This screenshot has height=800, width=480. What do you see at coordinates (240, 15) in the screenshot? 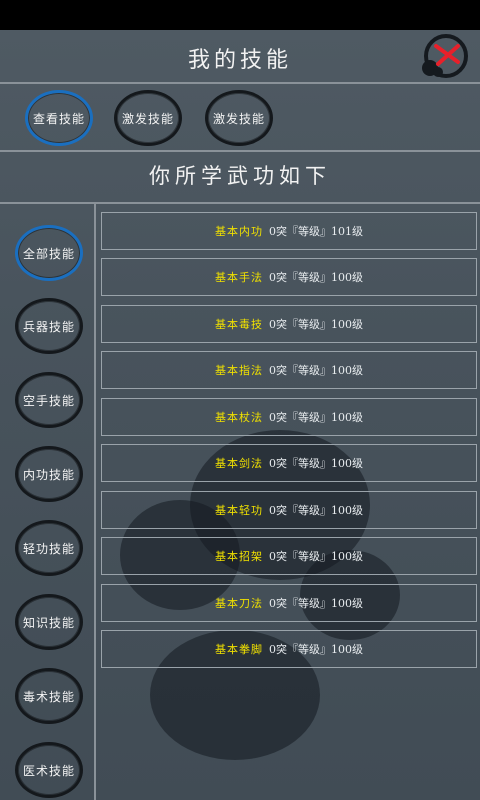
I see `status-bar` at bounding box center [240, 15].